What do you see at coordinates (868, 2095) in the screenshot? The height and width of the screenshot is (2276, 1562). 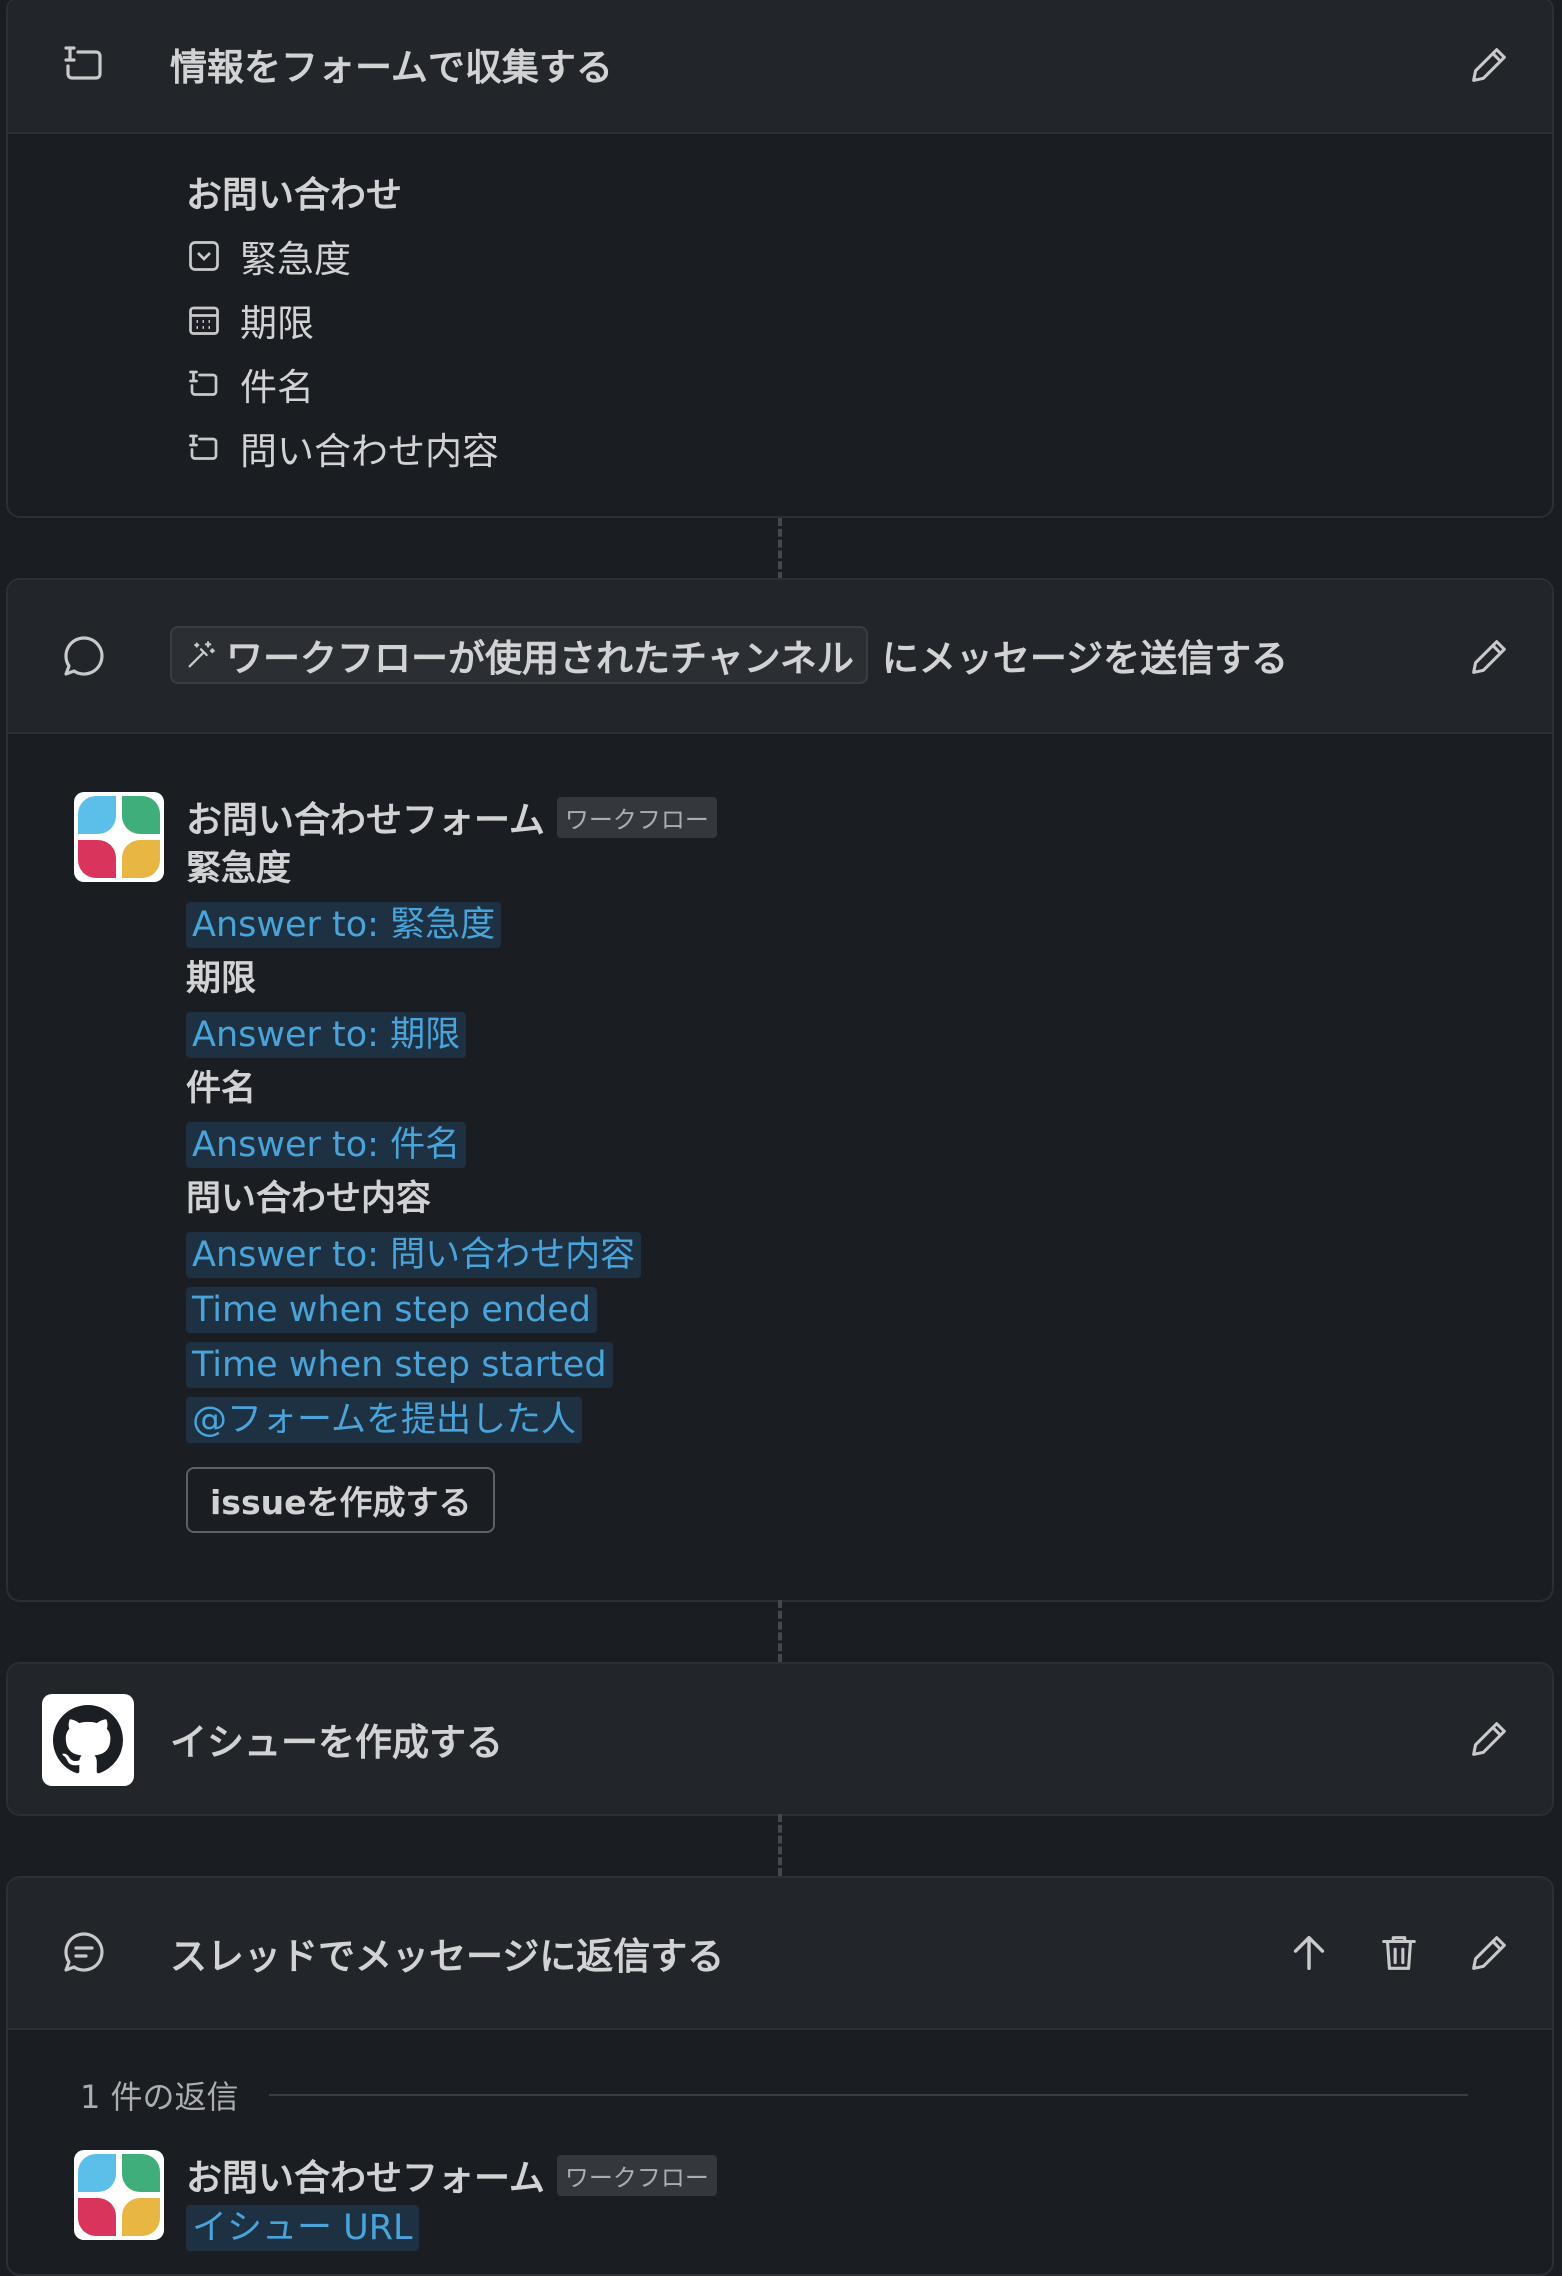 I see `divider-line` at bounding box center [868, 2095].